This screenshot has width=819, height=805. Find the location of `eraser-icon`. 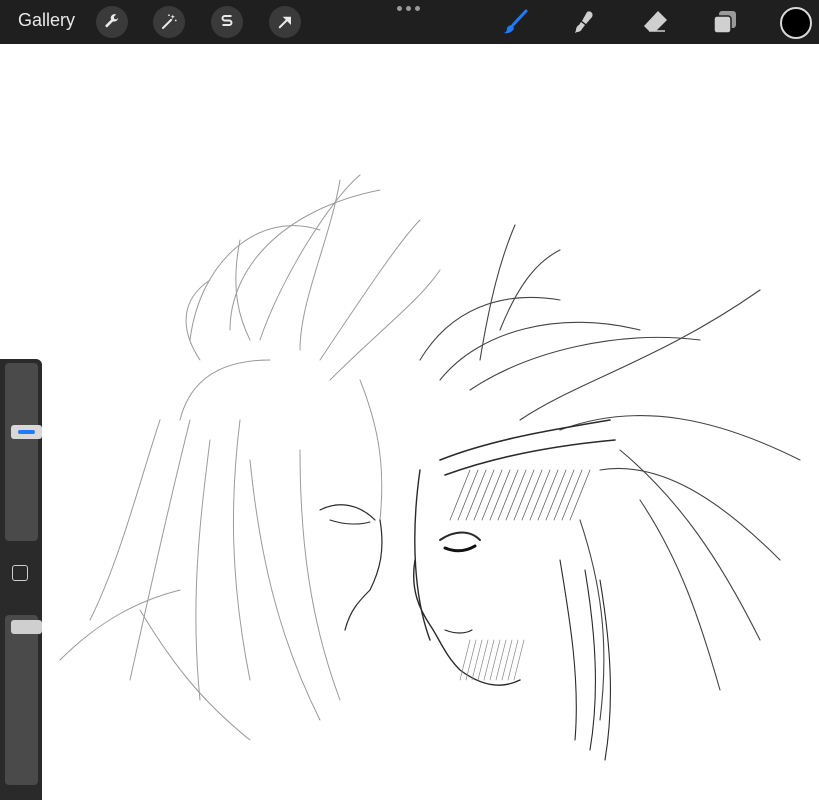

eraser-icon is located at coordinates (655, 21).